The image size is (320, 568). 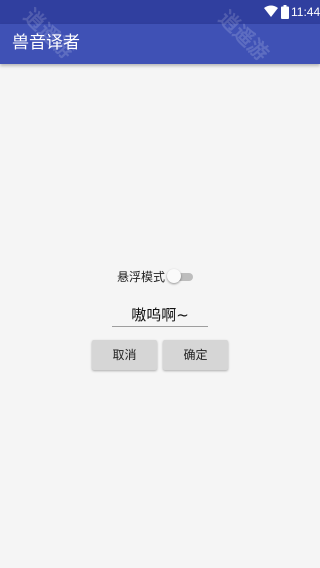 What do you see at coordinates (305, 12) in the screenshot?
I see `status-time: 11:44` at bounding box center [305, 12].